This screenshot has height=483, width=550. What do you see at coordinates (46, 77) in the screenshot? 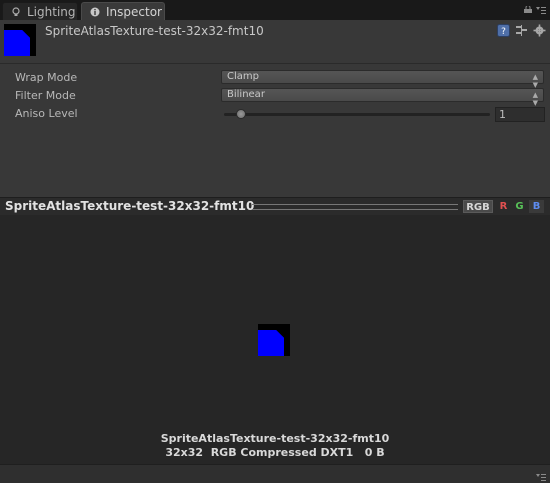
I see `wrap-mode-label: Wrap Mode` at bounding box center [46, 77].